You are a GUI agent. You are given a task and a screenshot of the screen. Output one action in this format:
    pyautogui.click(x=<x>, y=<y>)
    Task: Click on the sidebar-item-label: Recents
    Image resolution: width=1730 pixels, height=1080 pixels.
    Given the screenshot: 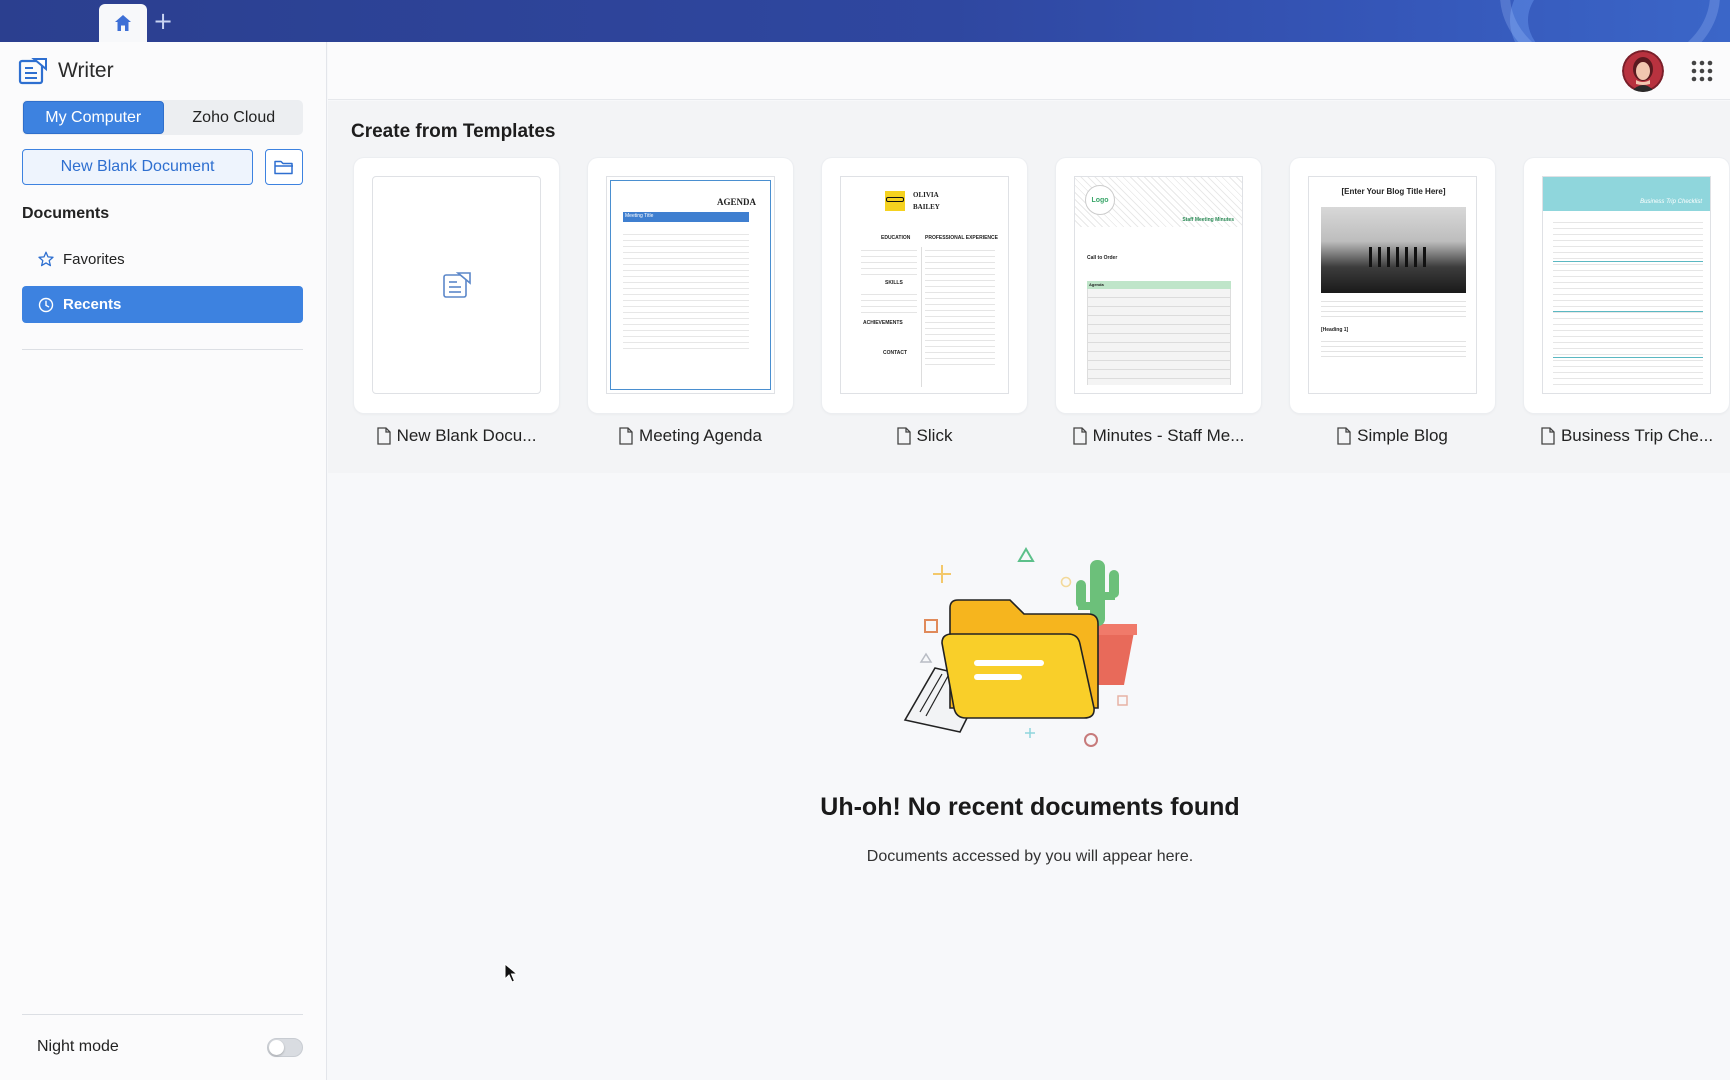 What is the action you would take?
    pyautogui.click(x=92, y=304)
    